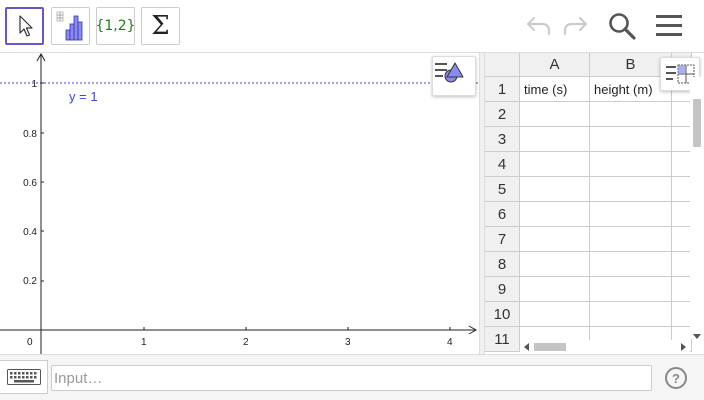 Image resolution: width=704 pixels, height=400 pixels. Describe the element at coordinates (502, 339) in the screenshot. I see `row-header: 11` at that location.